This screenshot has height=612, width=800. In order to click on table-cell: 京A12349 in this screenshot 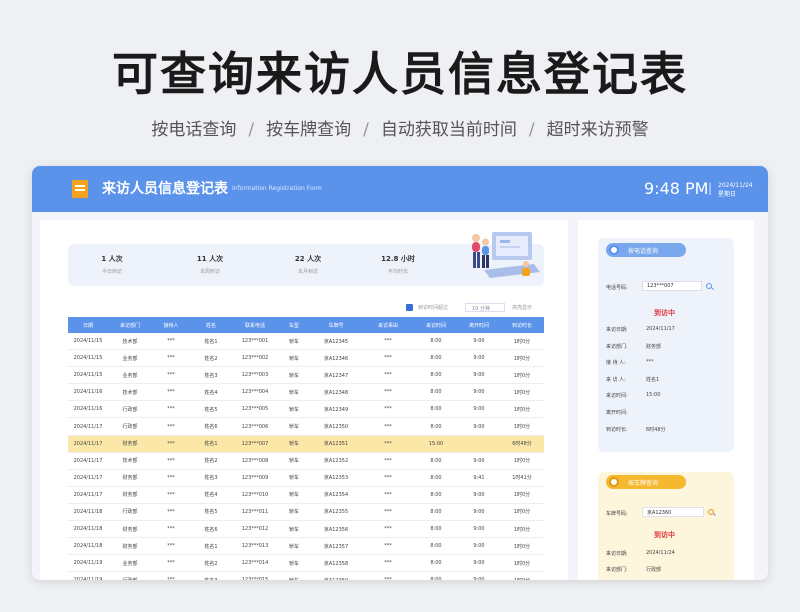, I will do `click(336, 409)`.